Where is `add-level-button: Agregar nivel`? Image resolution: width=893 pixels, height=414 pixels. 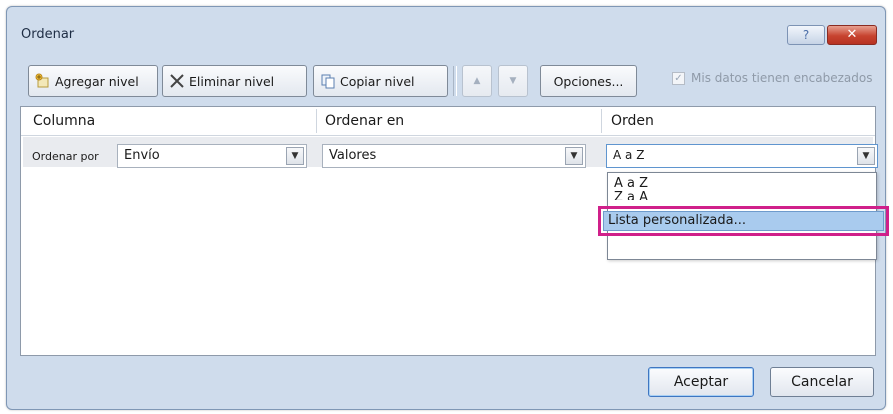 add-level-button: Agregar nivel is located at coordinates (93, 81).